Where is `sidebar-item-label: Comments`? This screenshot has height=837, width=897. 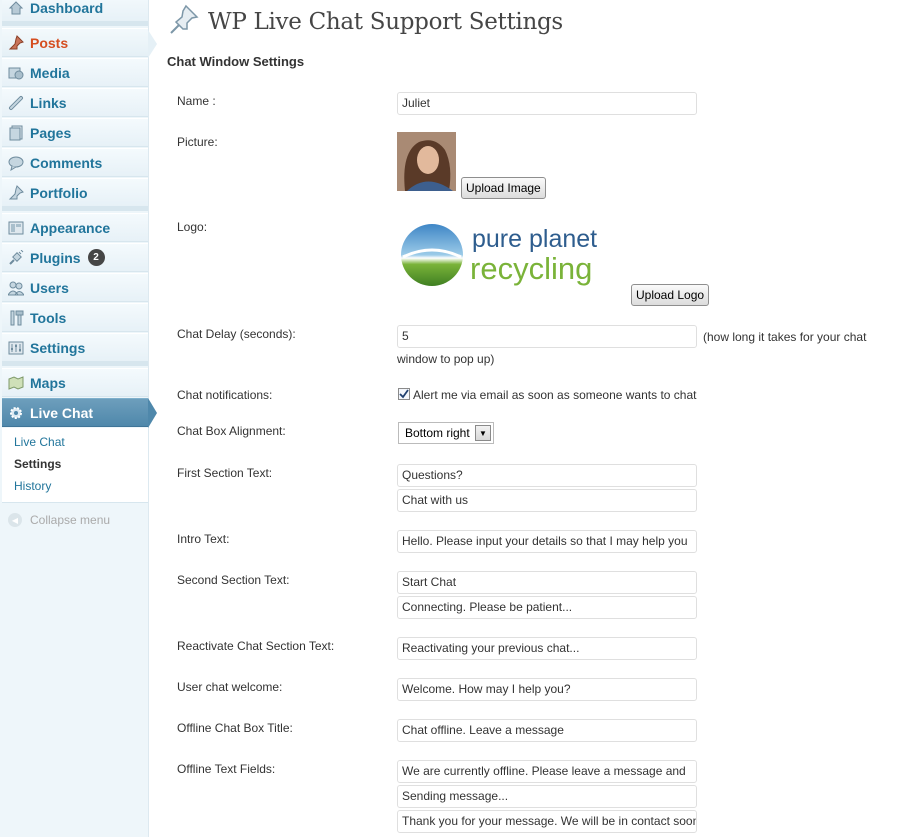 sidebar-item-label: Comments is located at coordinates (66, 162).